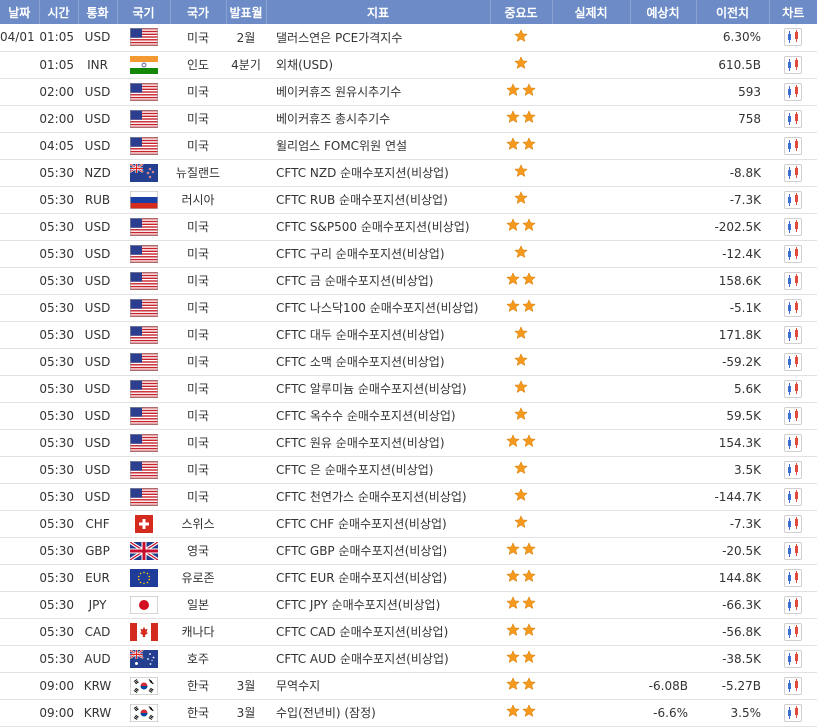  I want to click on table-row: 05:30 GBP 영국 CFTC GBP 순매수포지션(비상업) -20.5K, so click(408, 551).